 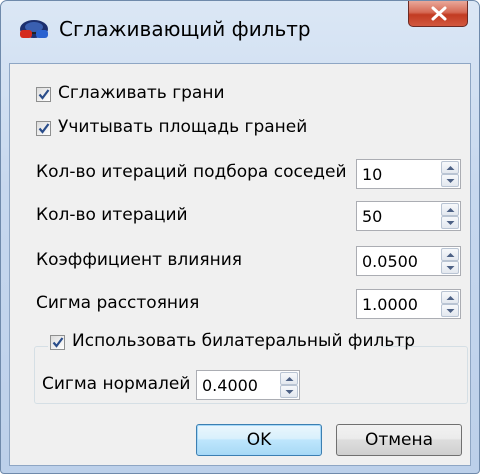 I want to click on neighbor-iterations-spinbox: 10, so click(x=408, y=174).